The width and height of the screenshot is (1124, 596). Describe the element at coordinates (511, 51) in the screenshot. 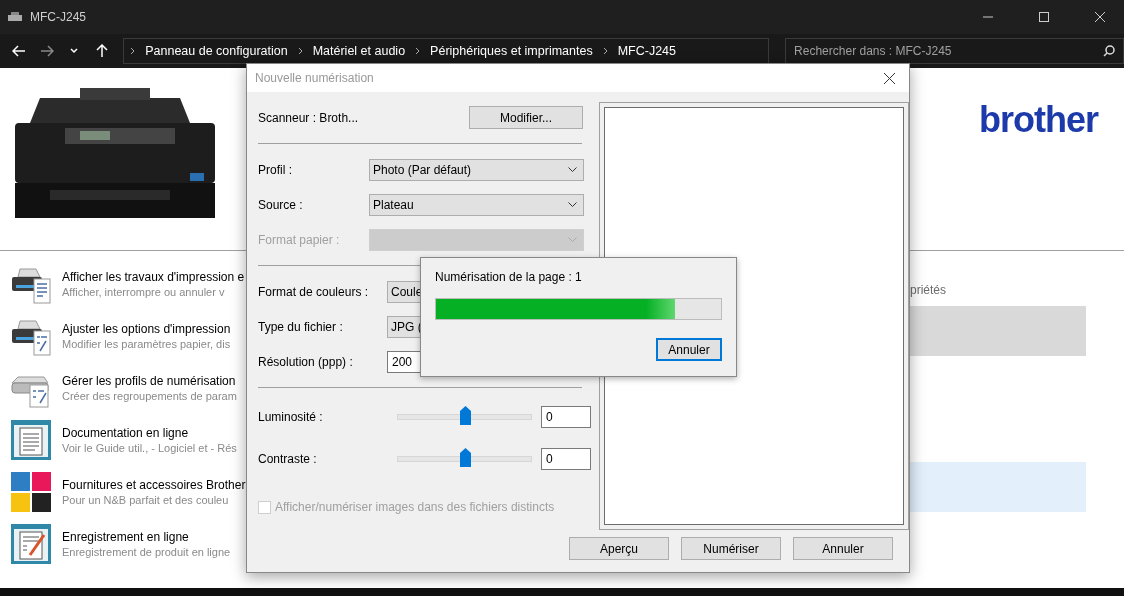

I see `breadcrumb: Périphériques et imprimantes` at that location.